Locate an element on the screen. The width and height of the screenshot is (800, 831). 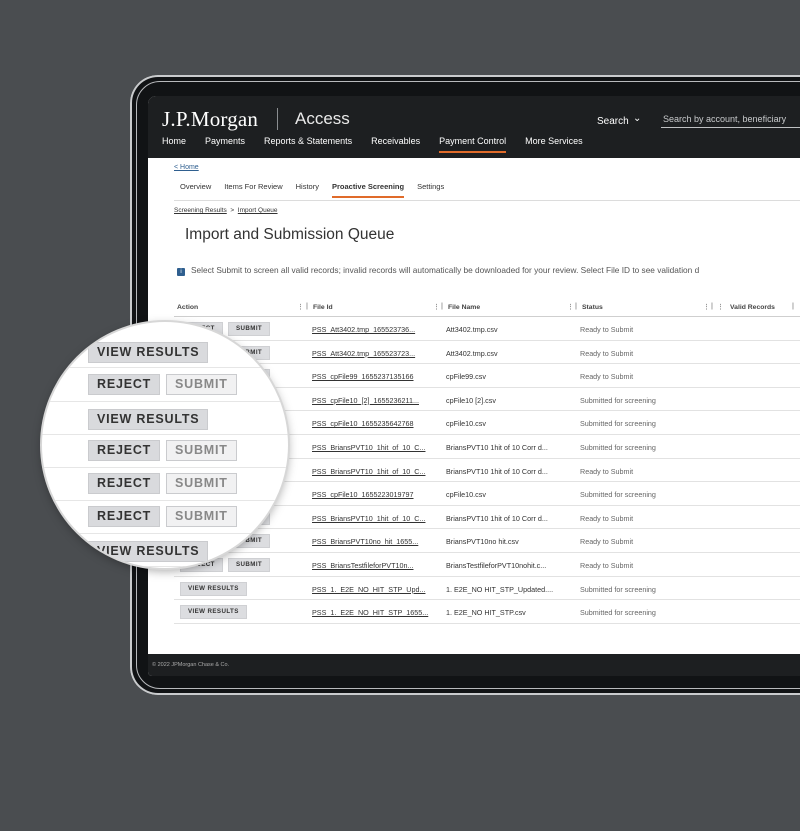
product-name: Access is located at coordinates (322, 118).